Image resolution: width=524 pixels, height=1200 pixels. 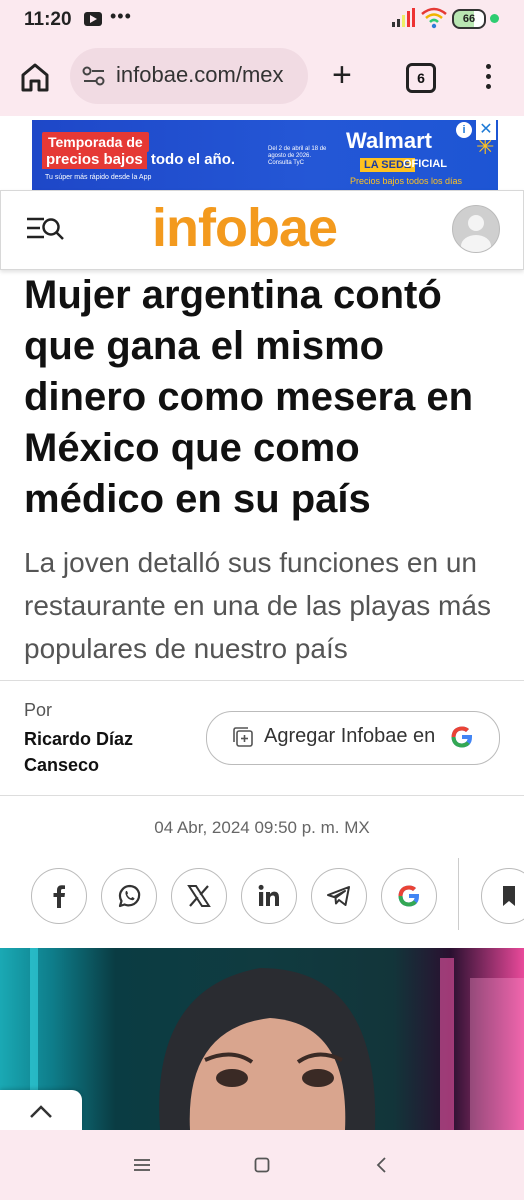 I want to click on author-name: Ricardo Díaz Canseco, so click(x=104, y=752).